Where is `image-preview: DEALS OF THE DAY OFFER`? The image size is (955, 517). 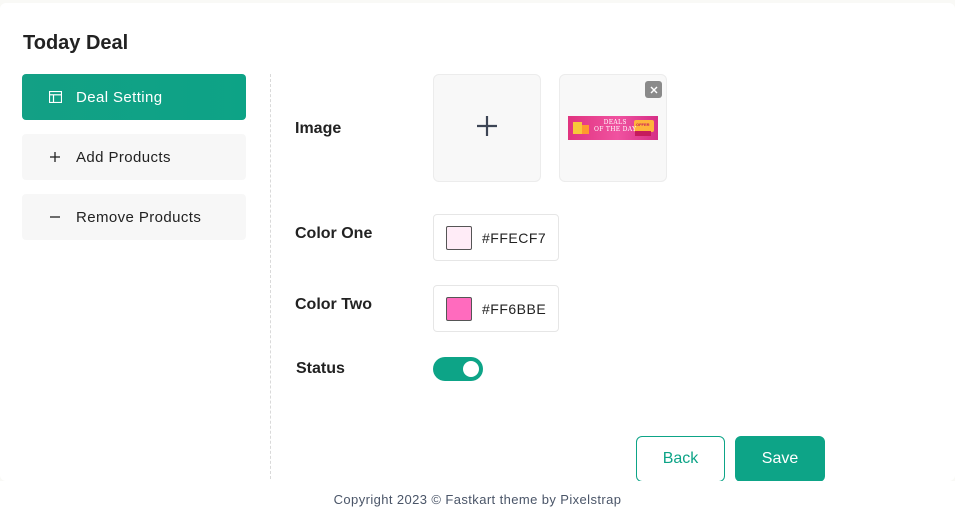
image-preview: DEALS OF THE DAY OFFER is located at coordinates (613, 128).